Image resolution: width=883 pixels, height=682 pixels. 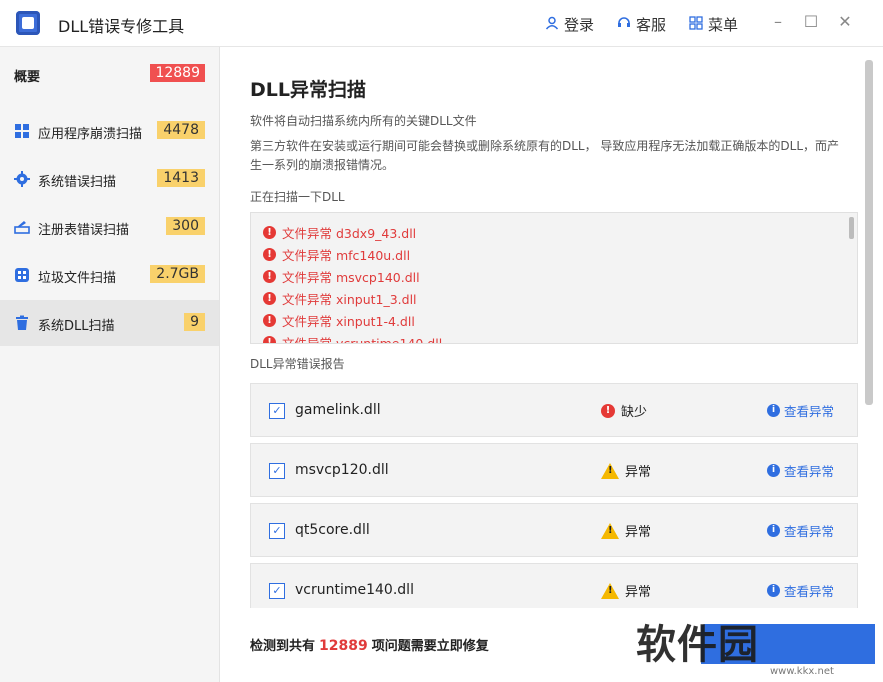 I want to click on sidebar-item-app-crash-scan: 应用程序崩溃扫描 4478, so click(x=109, y=131).